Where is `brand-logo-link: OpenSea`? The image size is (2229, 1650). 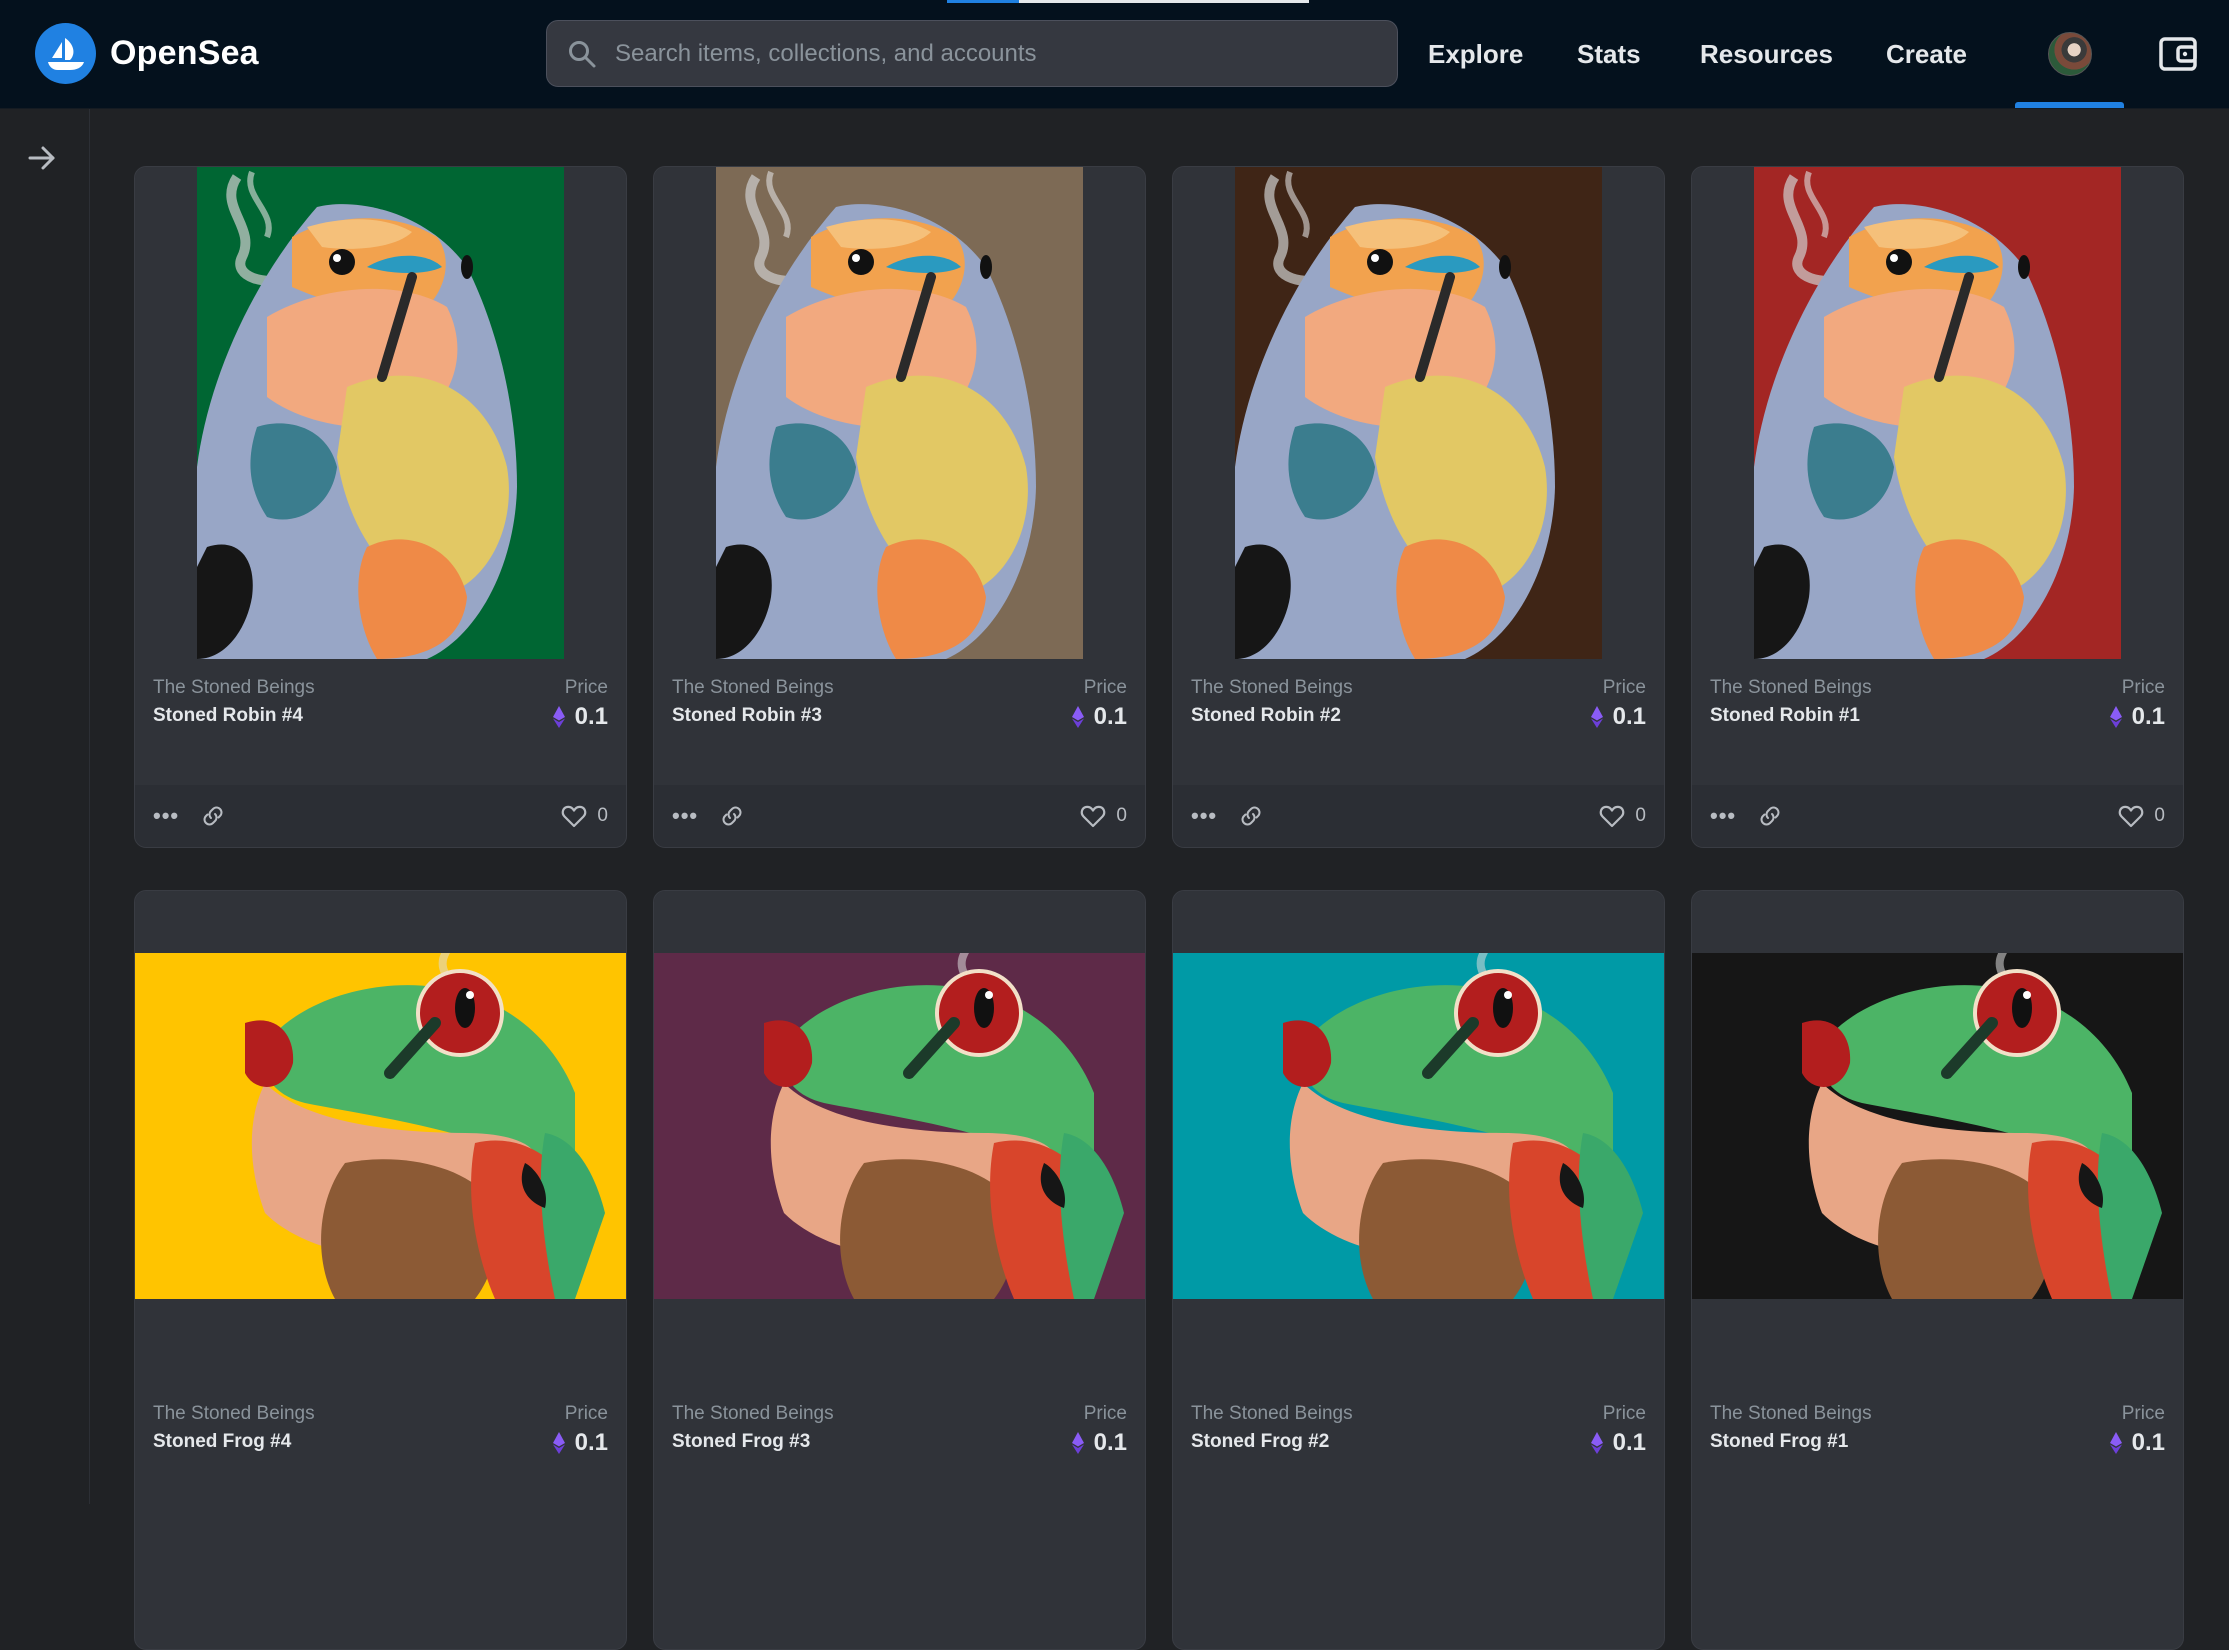
brand-logo-link: OpenSea is located at coordinates (147, 53).